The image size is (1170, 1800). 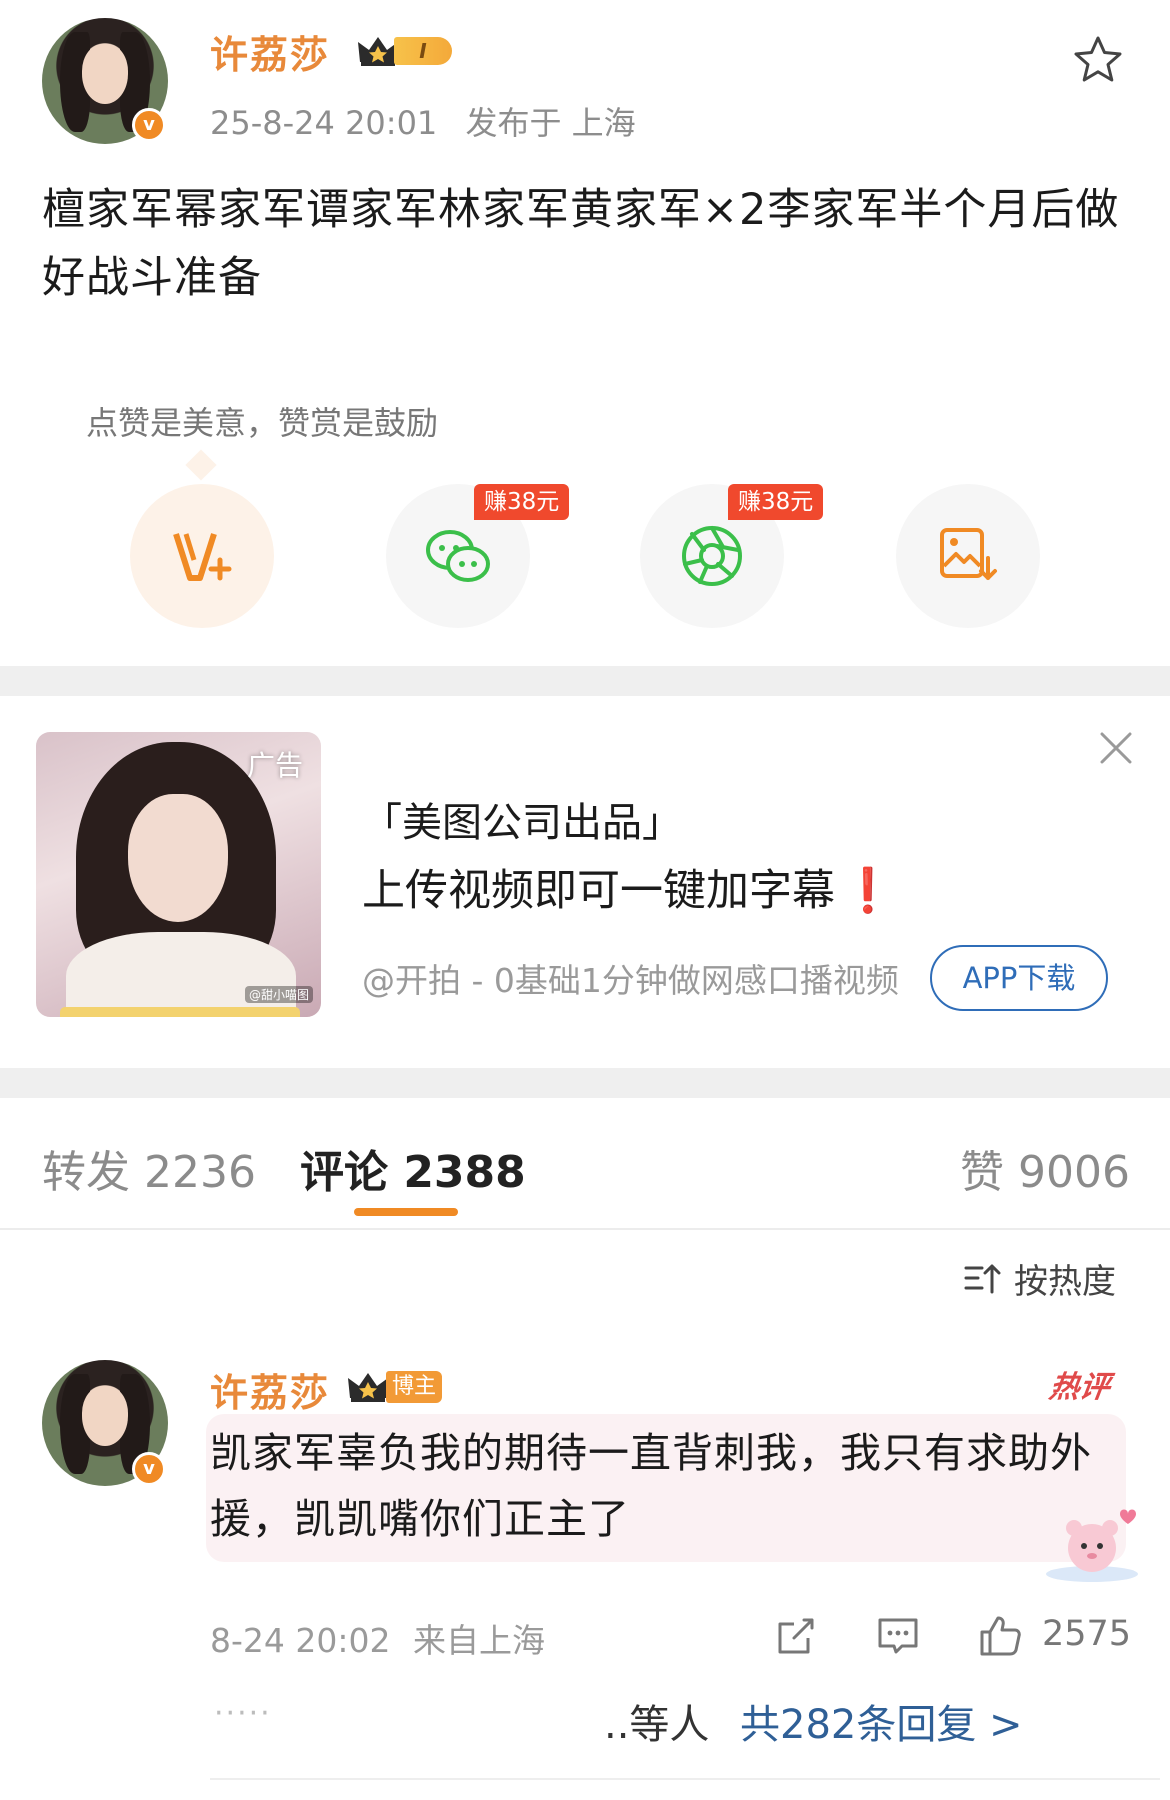 What do you see at coordinates (776, 502) in the screenshot?
I see `earn-tag-moments: 赚38元` at bounding box center [776, 502].